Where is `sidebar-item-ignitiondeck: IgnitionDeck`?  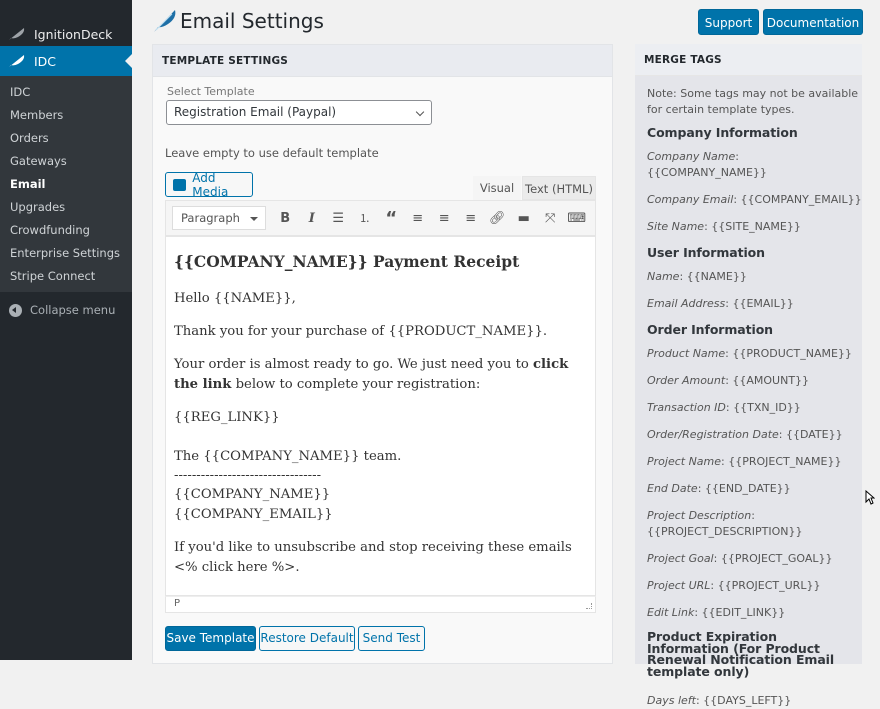
sidebar-item-ignitiondeck: IgnitionDeck is located at coordinates (66, 23).